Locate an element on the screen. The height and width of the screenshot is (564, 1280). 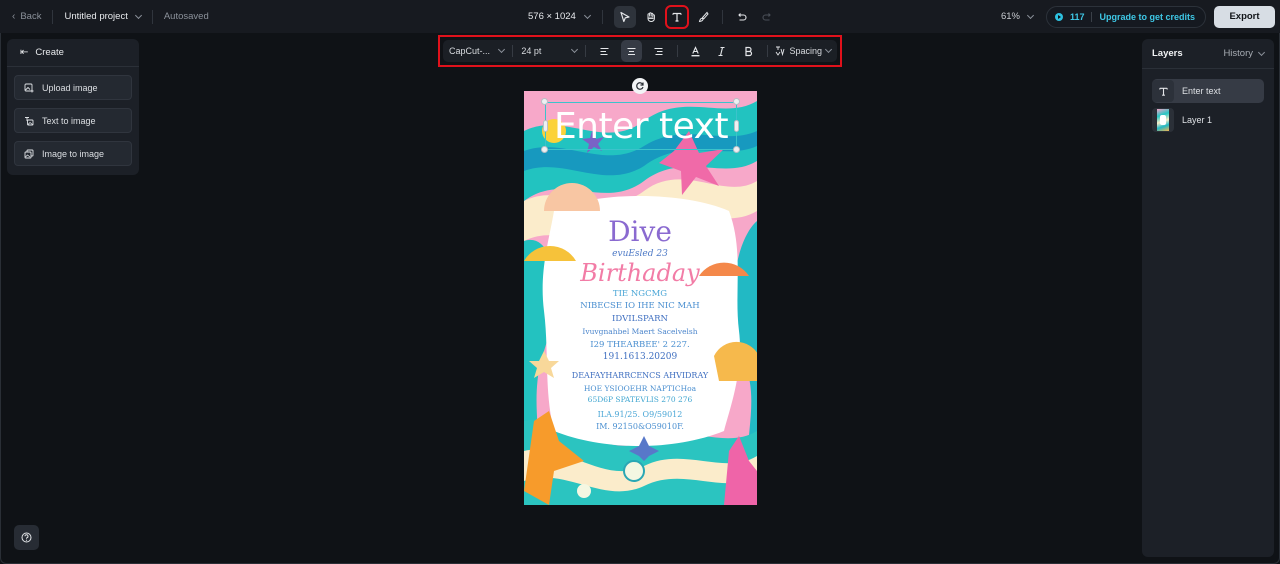
invite-line: NIBECSE IO IHE NIC MAH is located at coordinates (639, 306).